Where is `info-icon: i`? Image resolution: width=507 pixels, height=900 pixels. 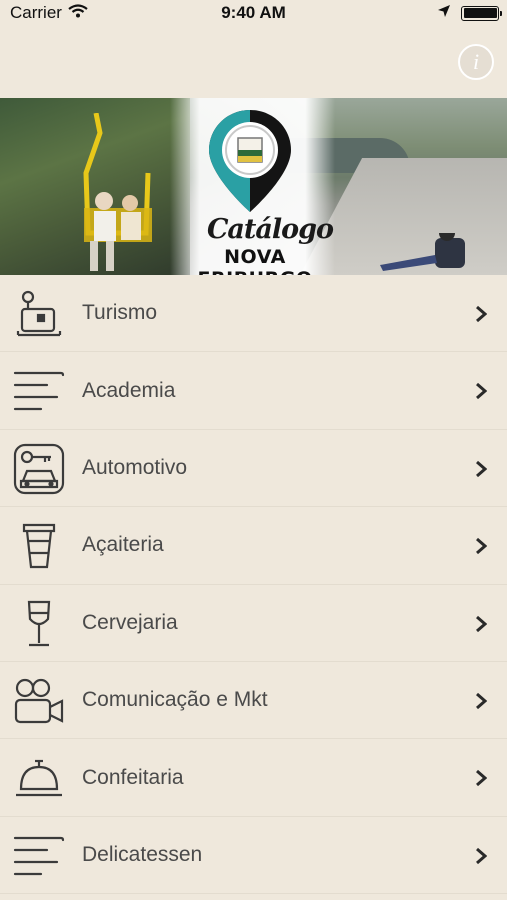 info-icon: i is located at coordinates (476, 61).